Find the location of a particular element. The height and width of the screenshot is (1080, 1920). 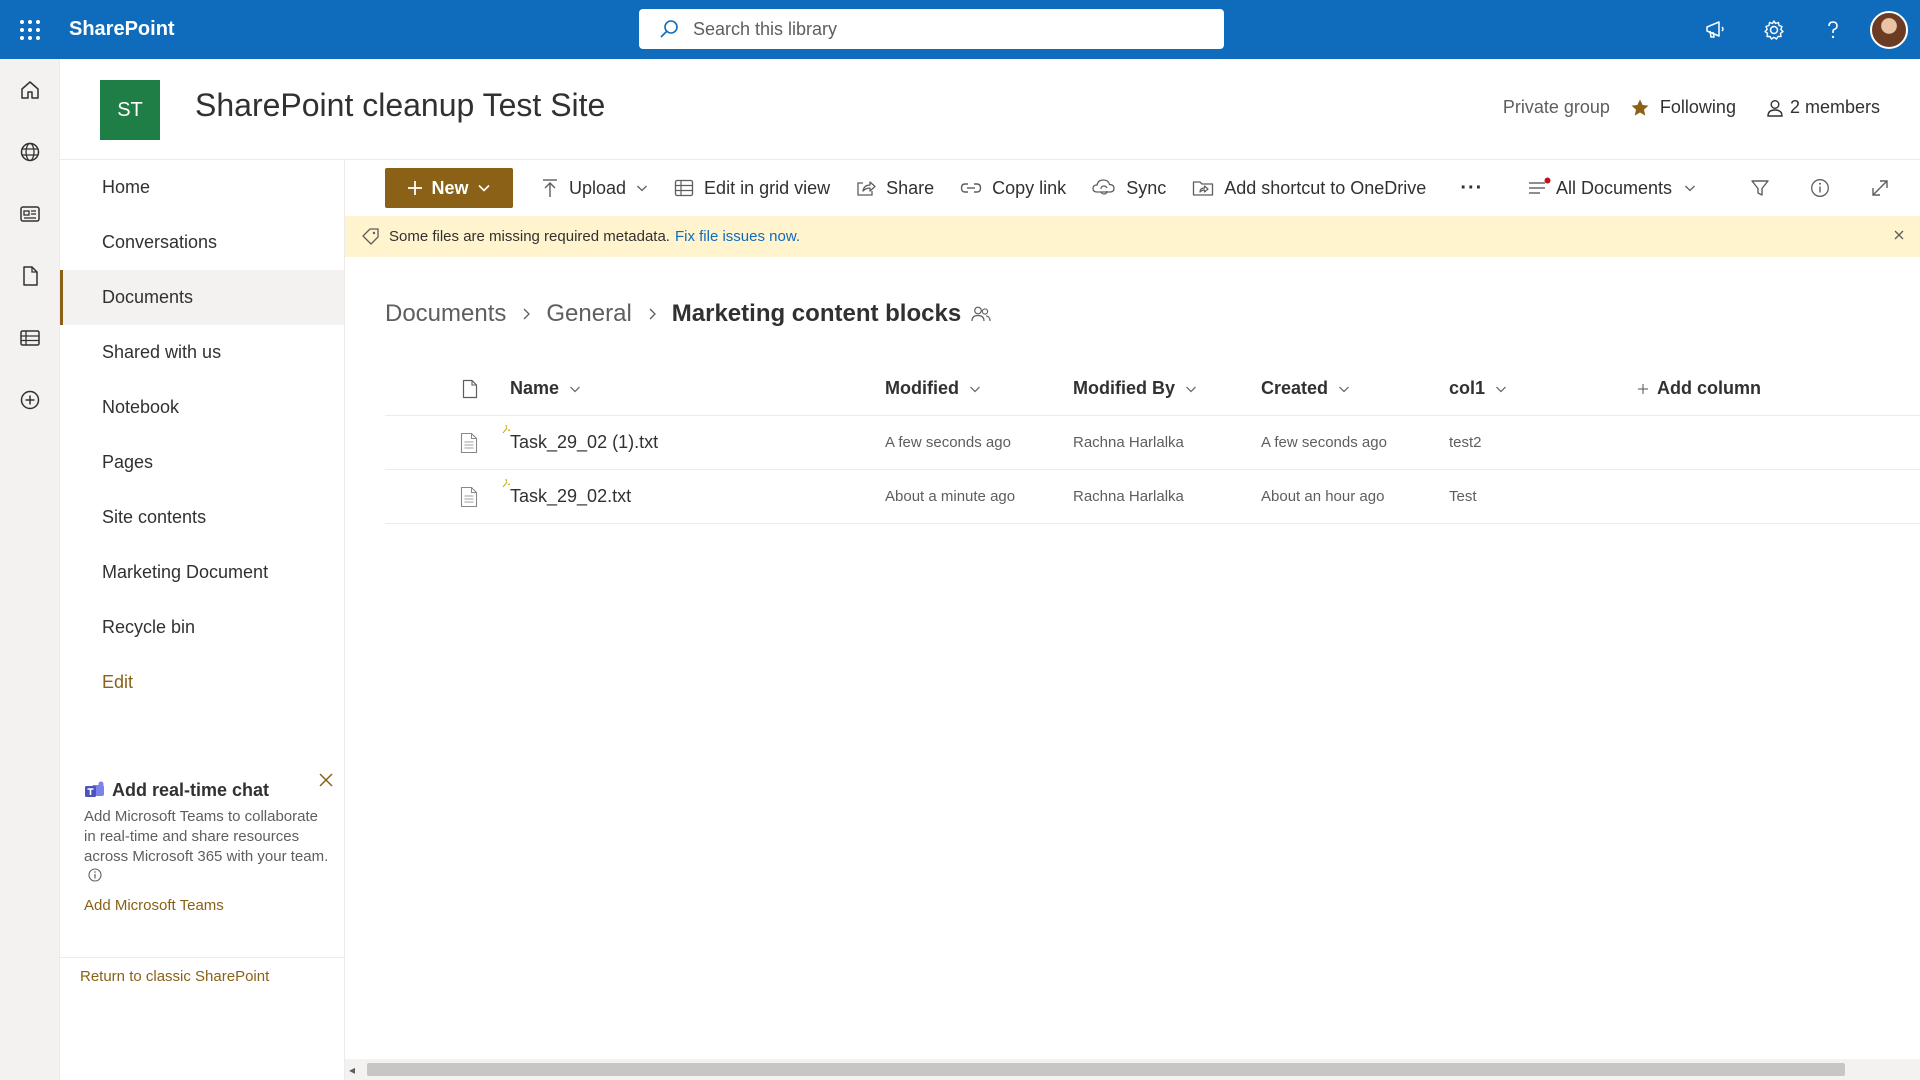

appbar-home-button is located at coordinates (30, 90).